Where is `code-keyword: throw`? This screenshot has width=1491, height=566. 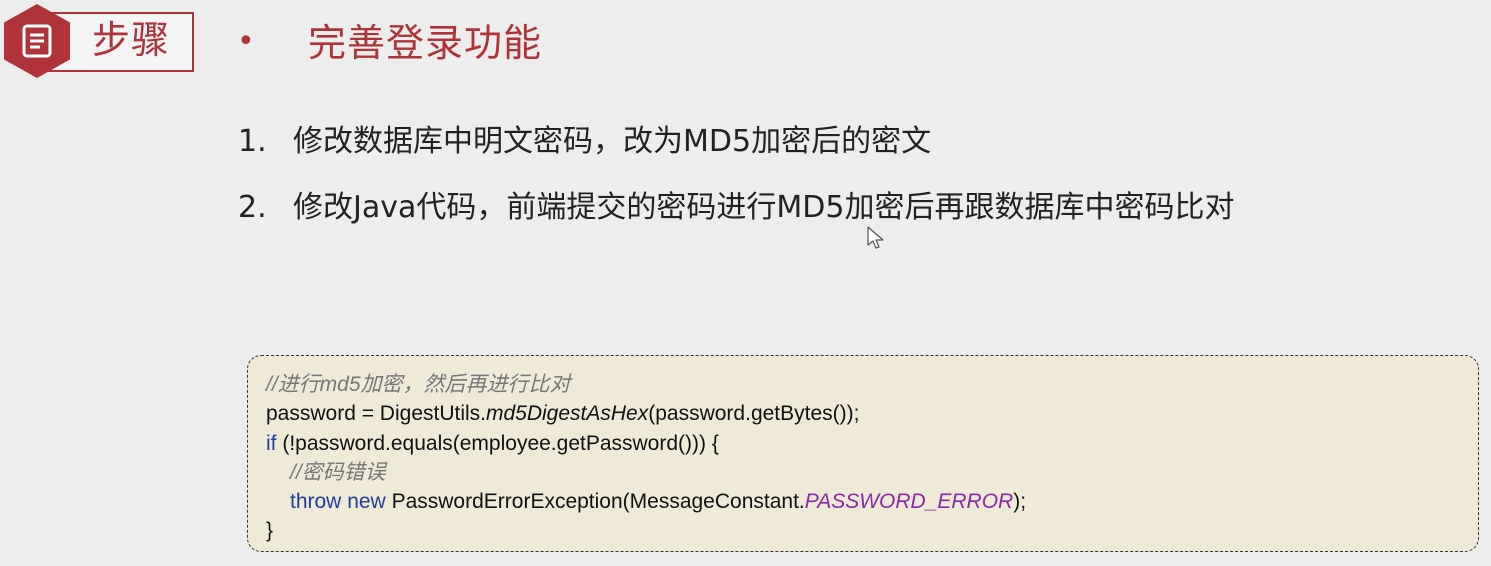
code-keyword: throw is located at coordinates (316, 502).